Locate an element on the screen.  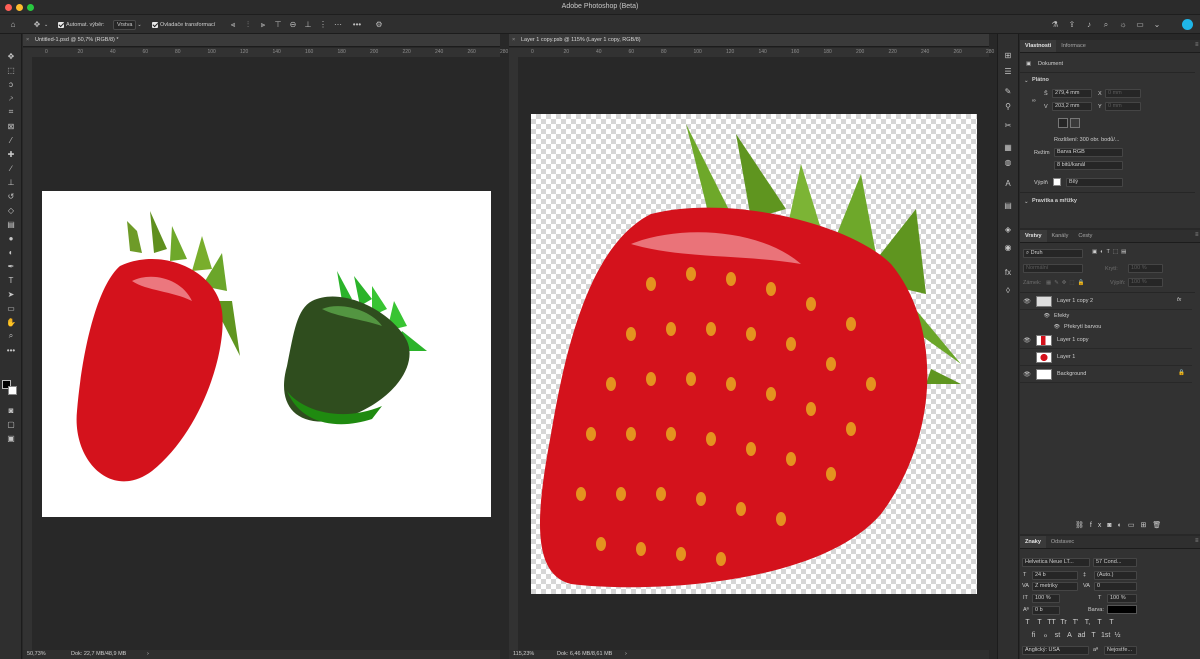
mode-dropdown: Barva RGB is located at coordinates (1088, 152).